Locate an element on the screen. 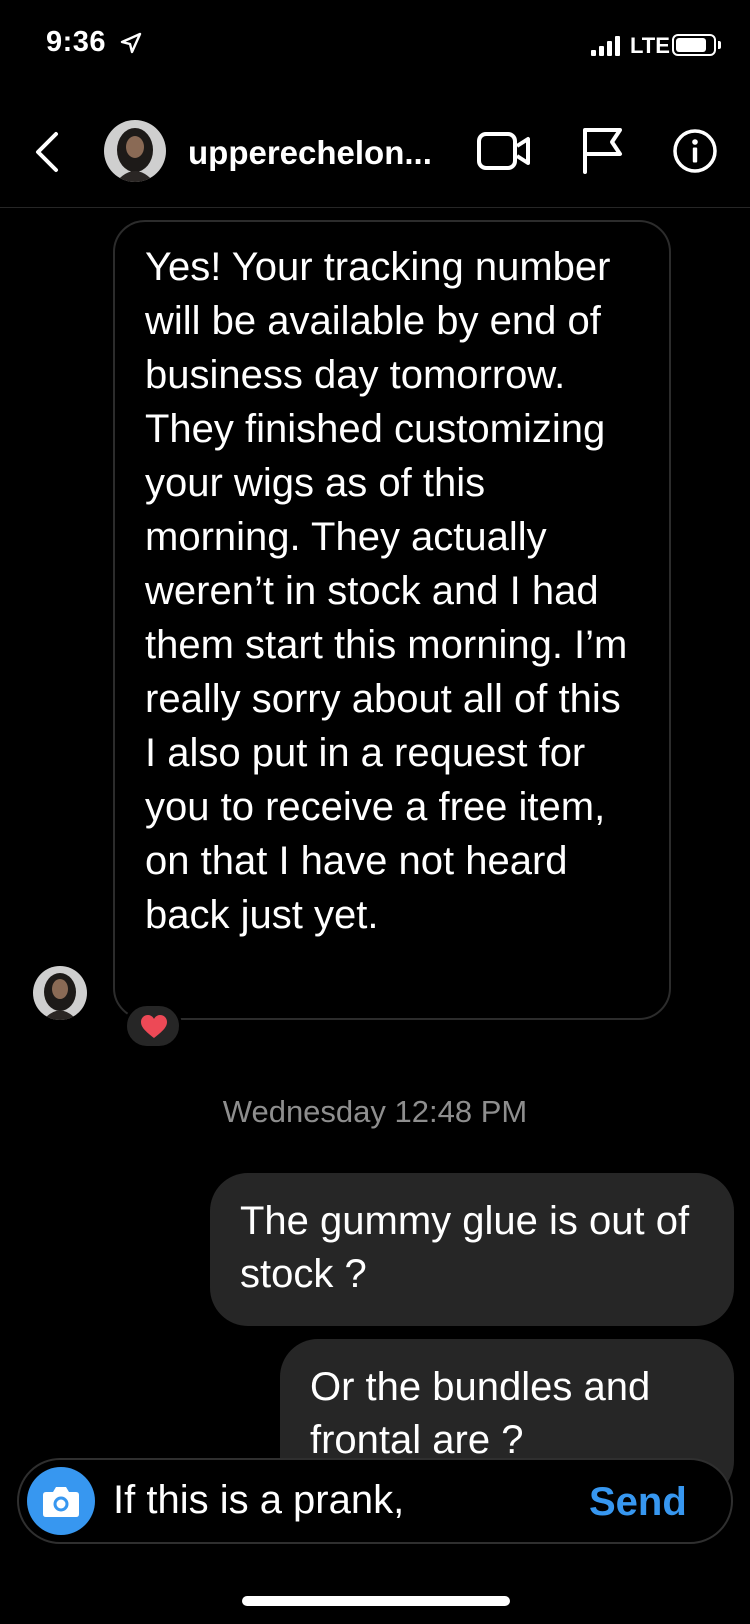  location-arrow-icon is located at coordinates (131, 43).